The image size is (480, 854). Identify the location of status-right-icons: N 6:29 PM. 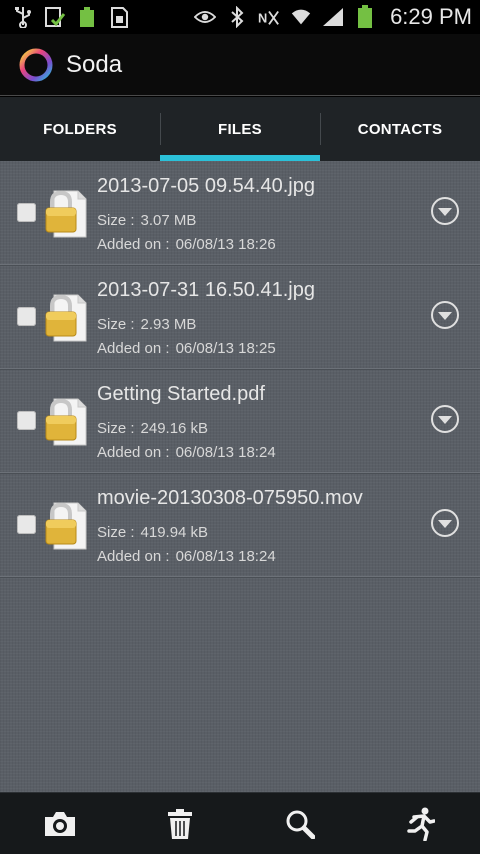
(333, 17).